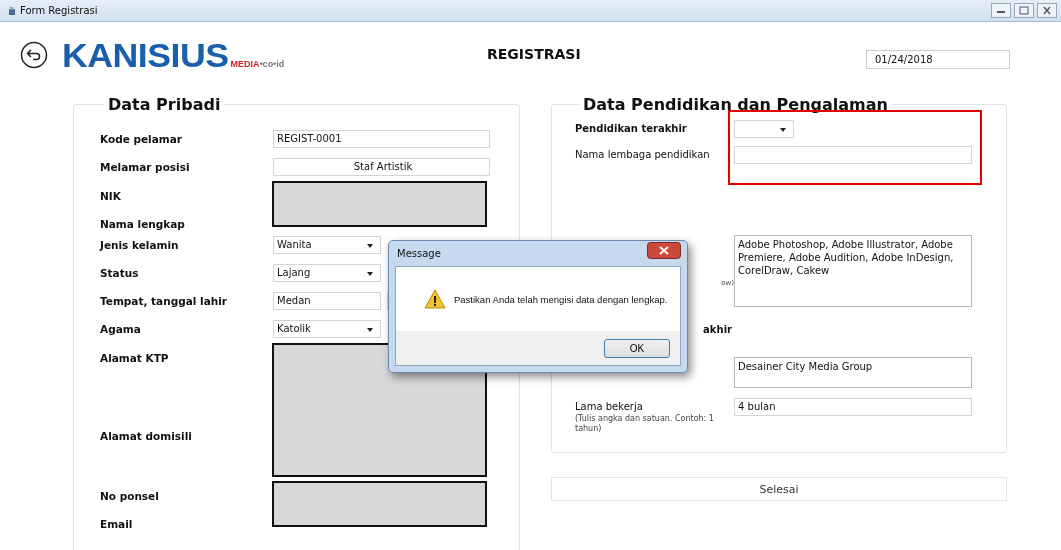 Image resolution: width=1061 pixels, height=550 pixels. What do you see at coordinates (120, 273) in the screenshot?
I see `field-label: Status` at bounding box center [120, 273].